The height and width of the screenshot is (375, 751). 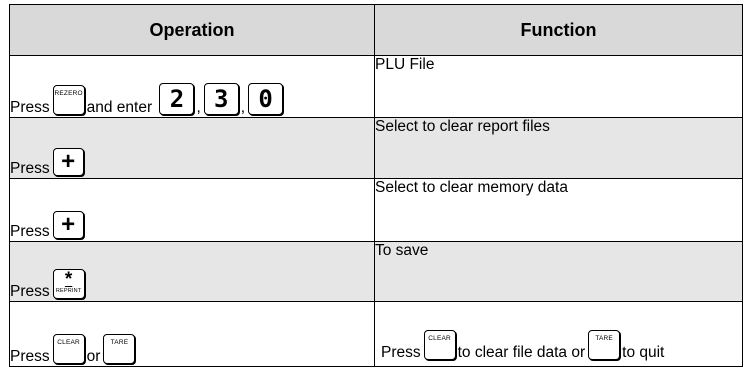 I want to click on operation-cell: Press REZERO and enter 2,3,0, so click(x=192, y=86).